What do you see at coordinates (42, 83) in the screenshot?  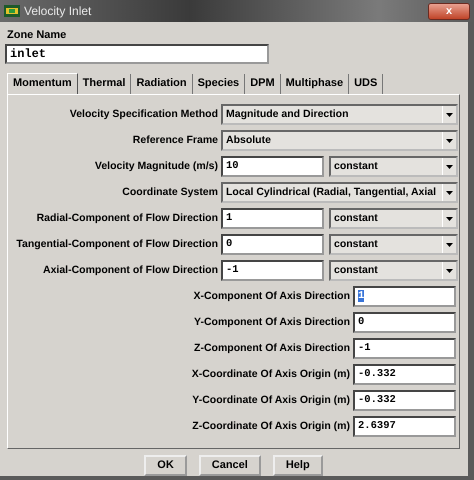 I see `tab: Momentum` at bounding box center [42, 83].